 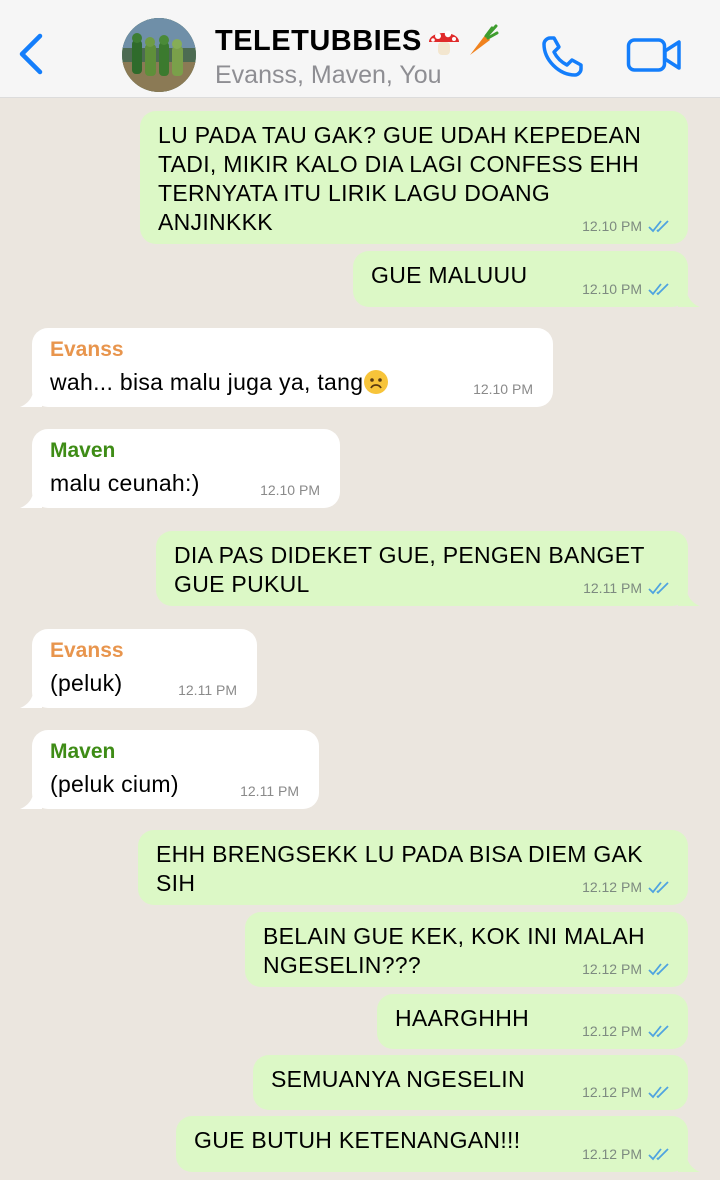 I want to click on group-name: TELETUBBIES, so click(x=318, y=40).